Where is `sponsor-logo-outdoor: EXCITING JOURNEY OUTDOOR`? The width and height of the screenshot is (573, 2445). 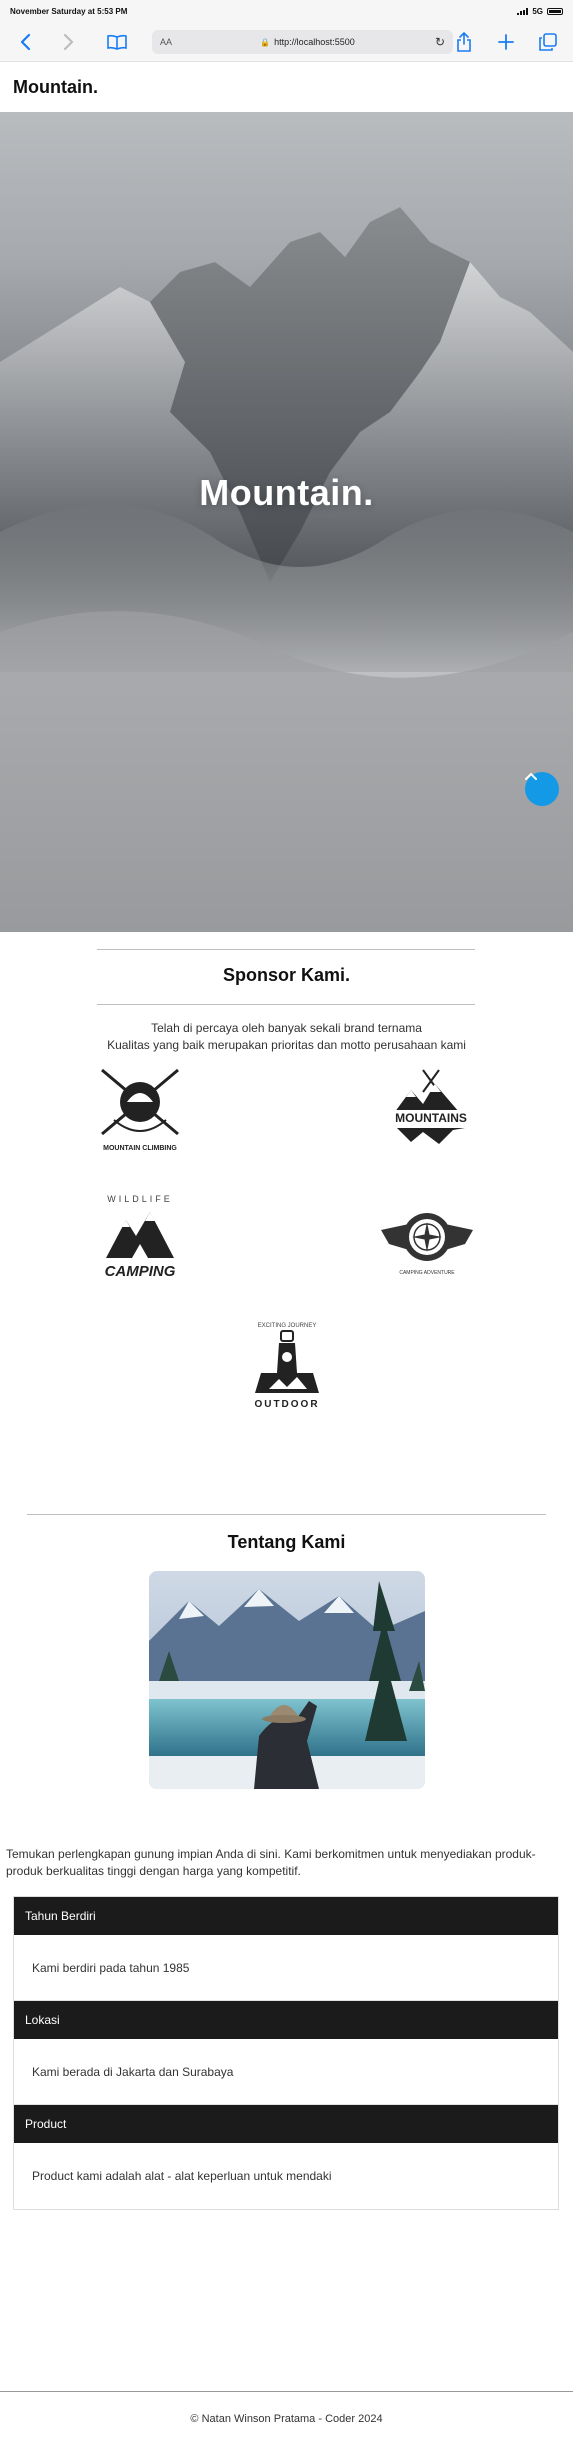
sponsor-logo-outdoor: EXCITING JOURNEY OUTDOOR is located at coordinates (287, 1365).